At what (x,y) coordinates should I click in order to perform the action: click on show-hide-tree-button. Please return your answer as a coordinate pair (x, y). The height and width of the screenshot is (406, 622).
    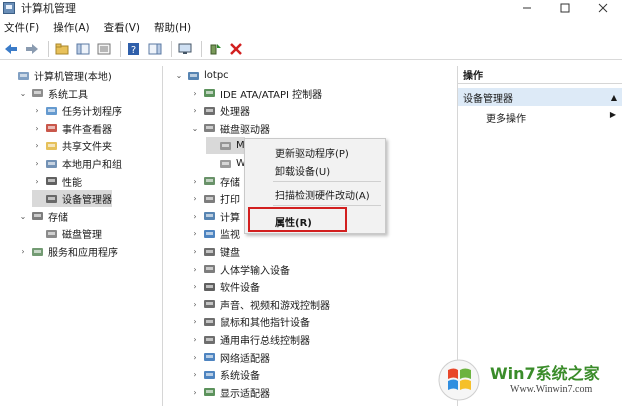
    Looking at the image, I should click on (83, 49).